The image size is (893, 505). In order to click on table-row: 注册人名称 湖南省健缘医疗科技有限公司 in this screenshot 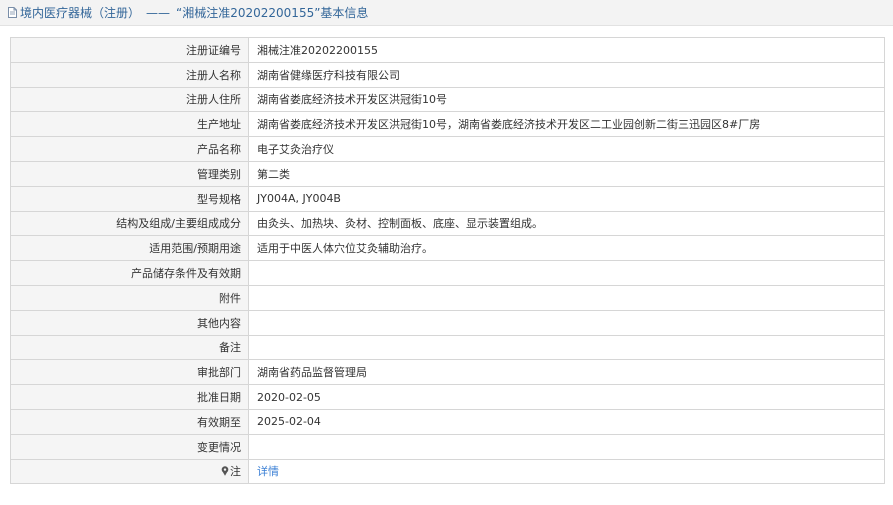, I will do `click(447, 74)`.